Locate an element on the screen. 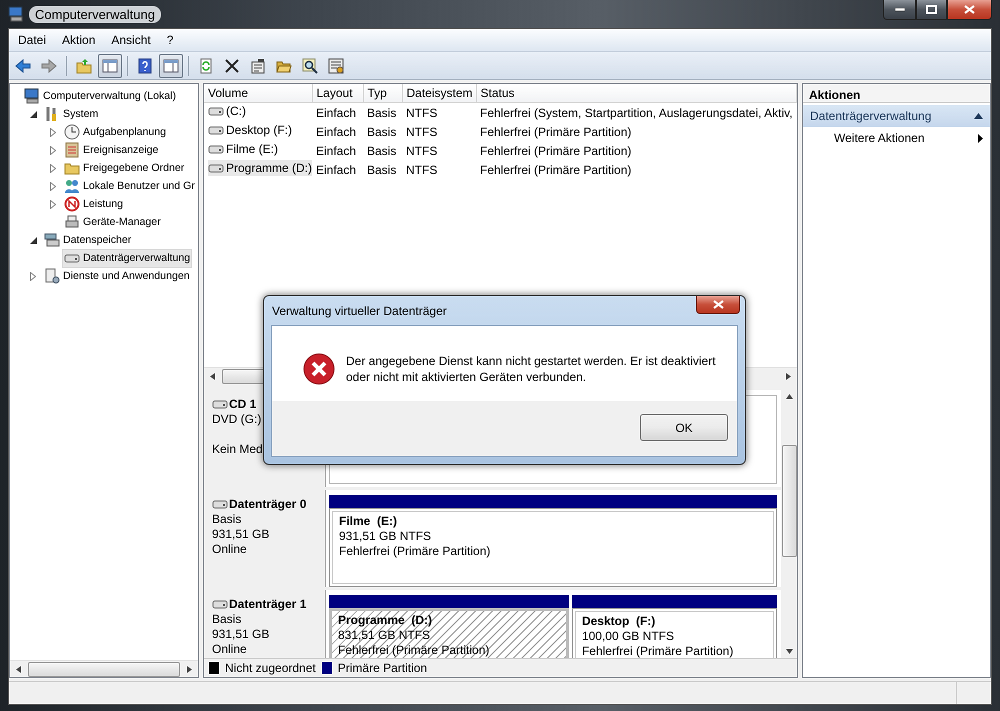 The width and height of the screenshot is (1000, 711). window-title: Computerverwaltung is located at coordinates (95, 14).